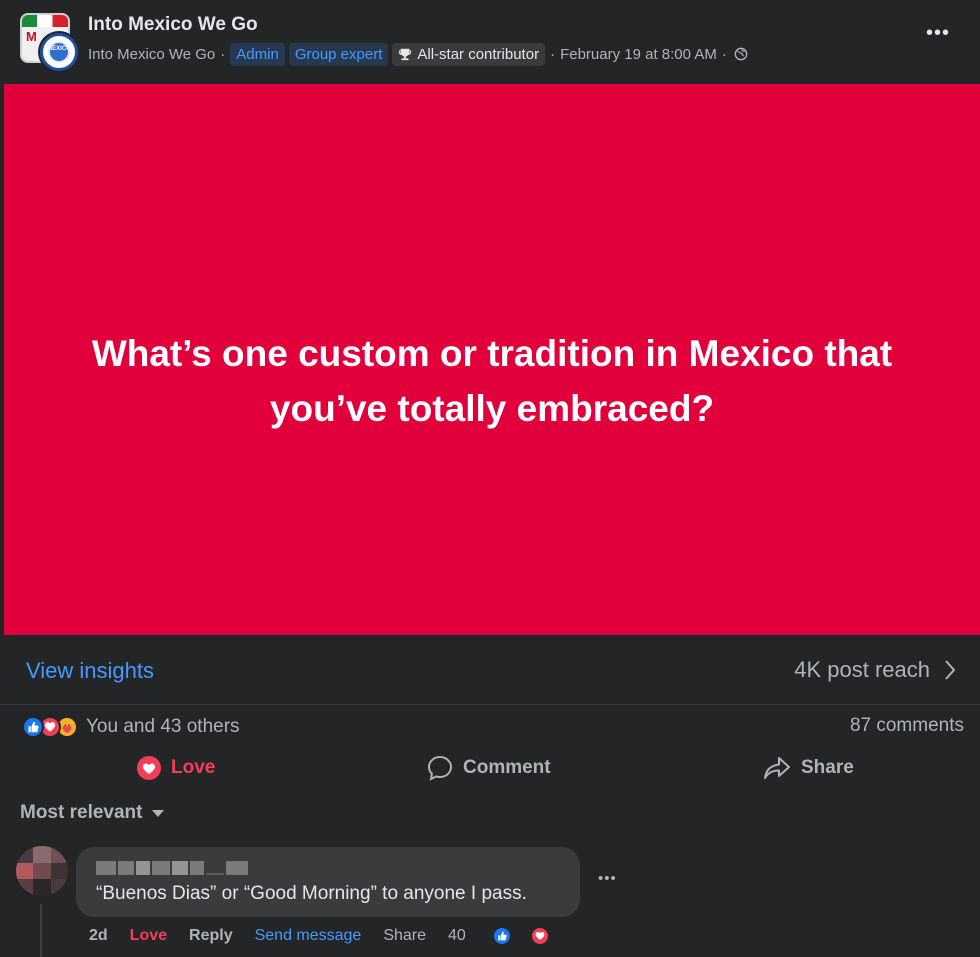 The width and height of the screenshot is (980, 957). Describe the element at coordinates (777, 768) in the screenshot. I see `share-icon` at that location.